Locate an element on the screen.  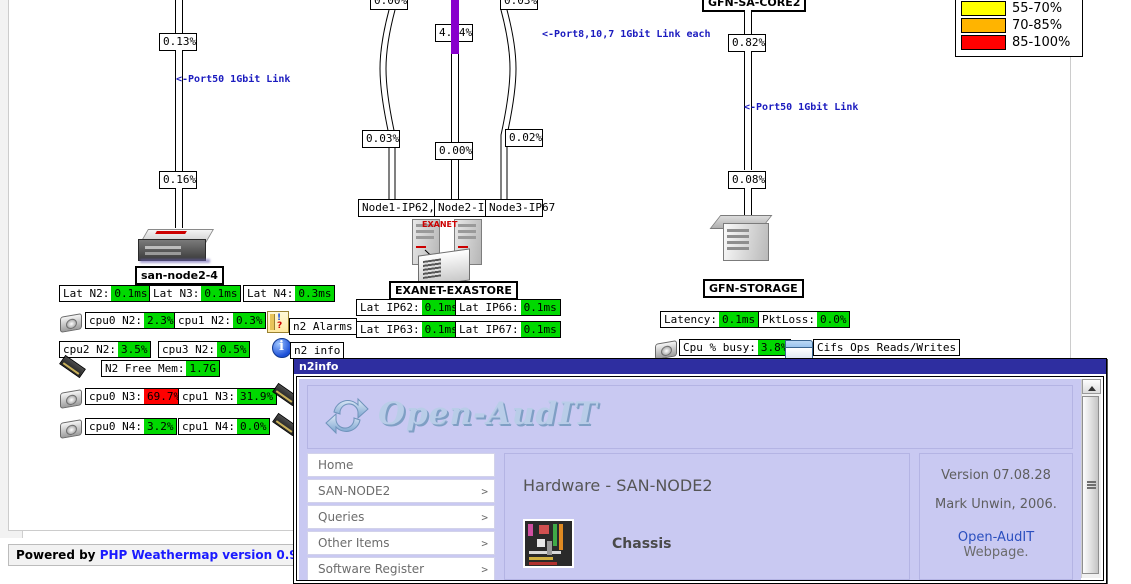
device-gfn-storage-icon is located at coordinates (743, 238).